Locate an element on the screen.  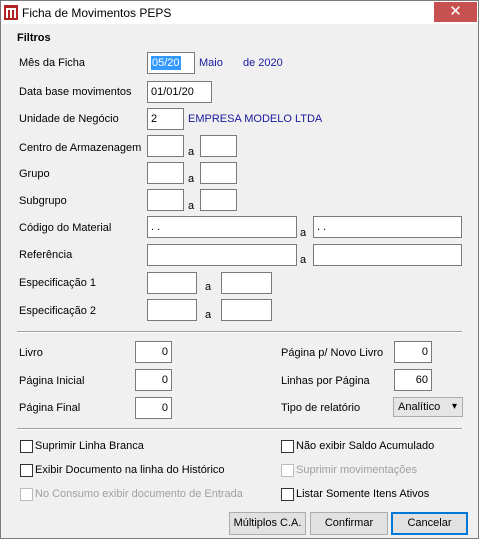
referencia-label: Referência is located at coordinates (46, 255).